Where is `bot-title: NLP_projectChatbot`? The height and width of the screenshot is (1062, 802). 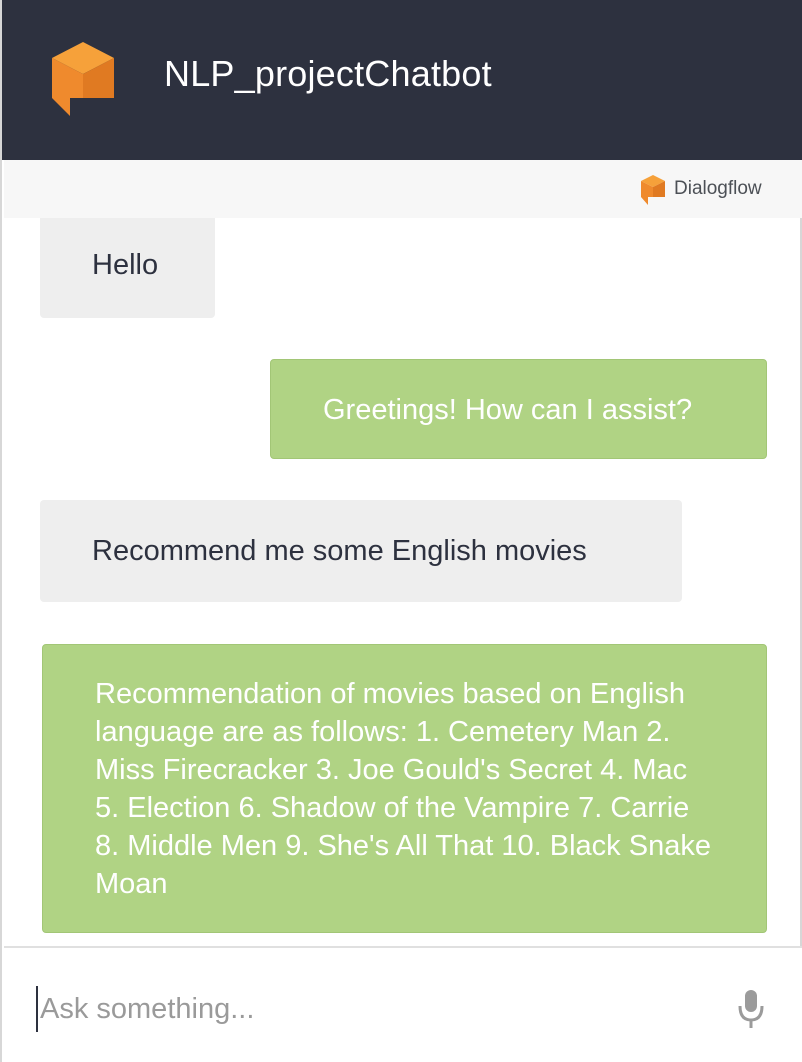 bot-title: NLP_projectChatbot is located at coordinates (328, 73).